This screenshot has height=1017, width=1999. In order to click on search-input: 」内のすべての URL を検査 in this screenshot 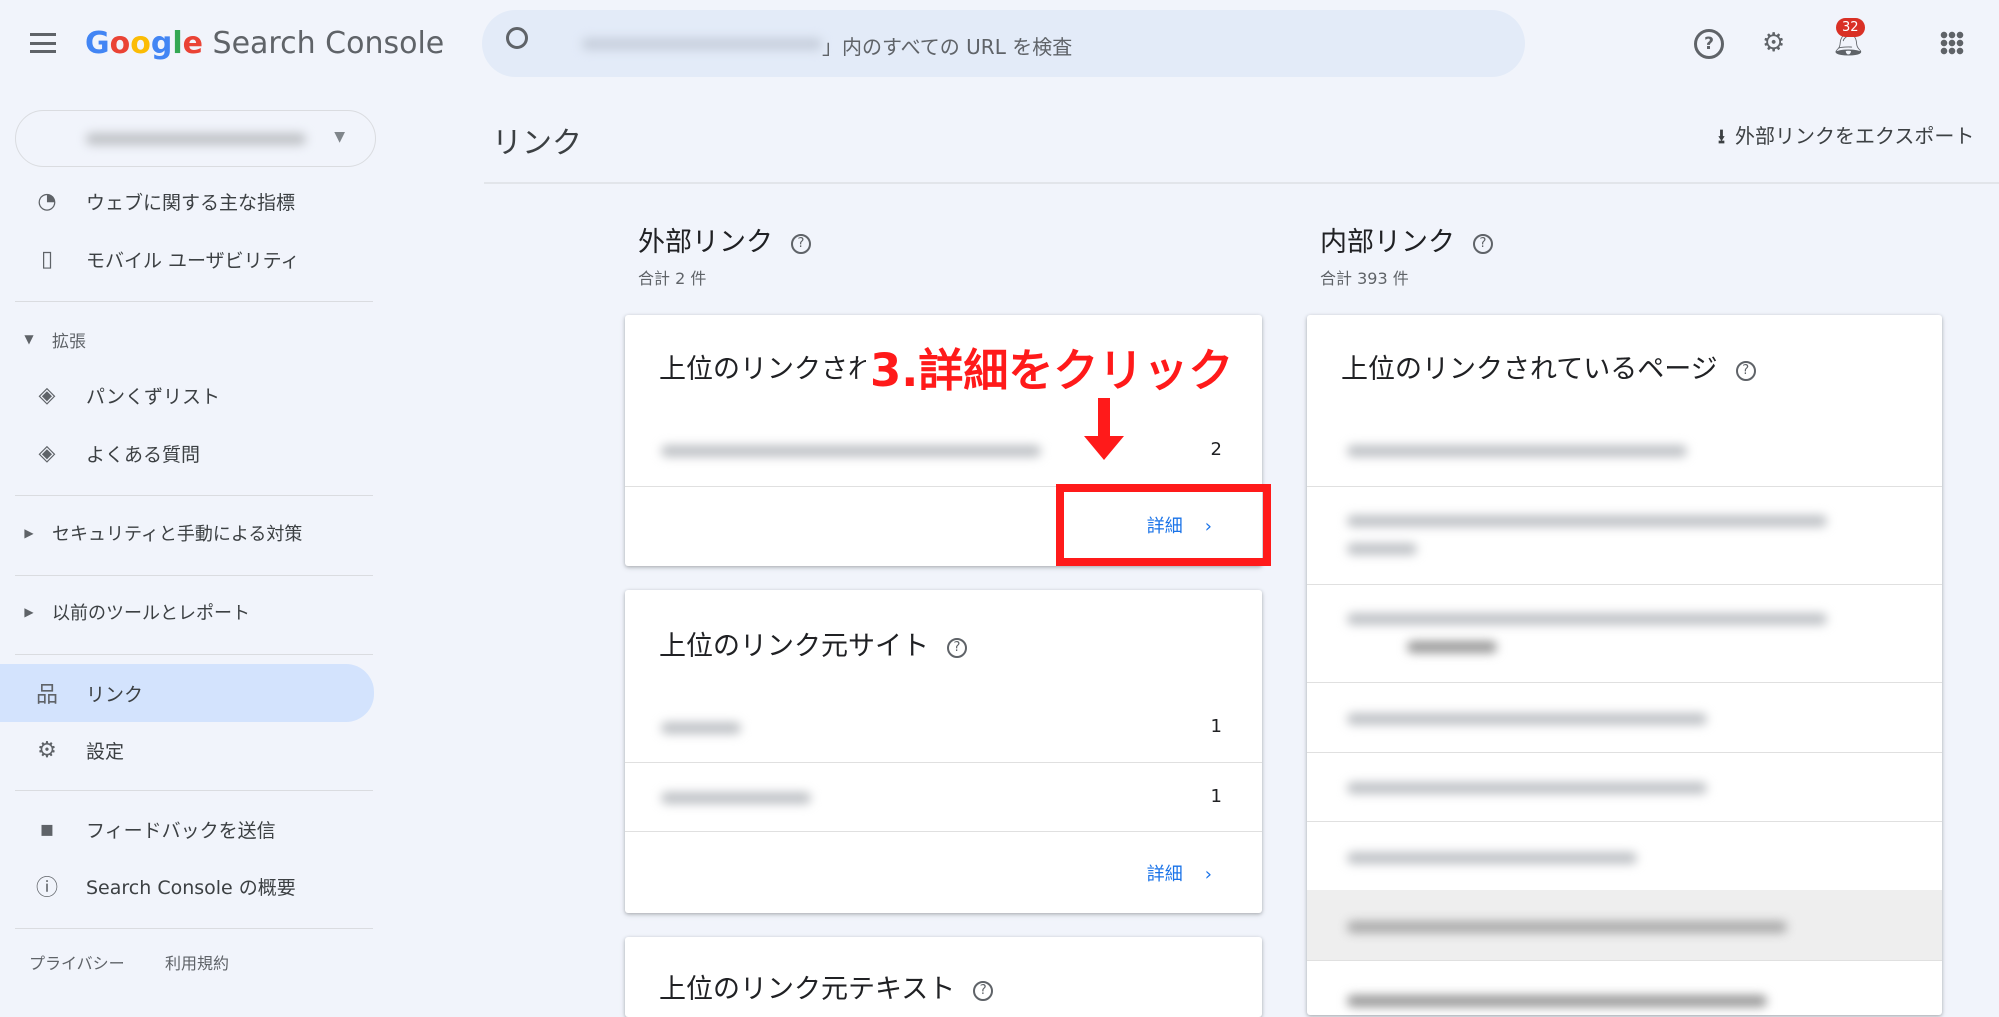, I will do `click(947, 45)`.